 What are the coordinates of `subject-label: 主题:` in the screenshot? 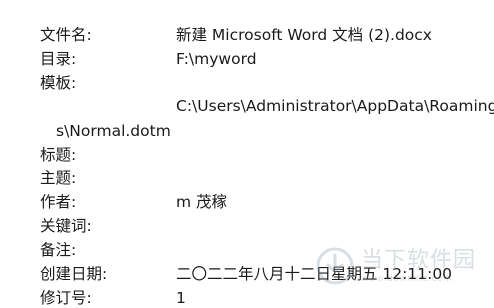 It's located at (58, 178).